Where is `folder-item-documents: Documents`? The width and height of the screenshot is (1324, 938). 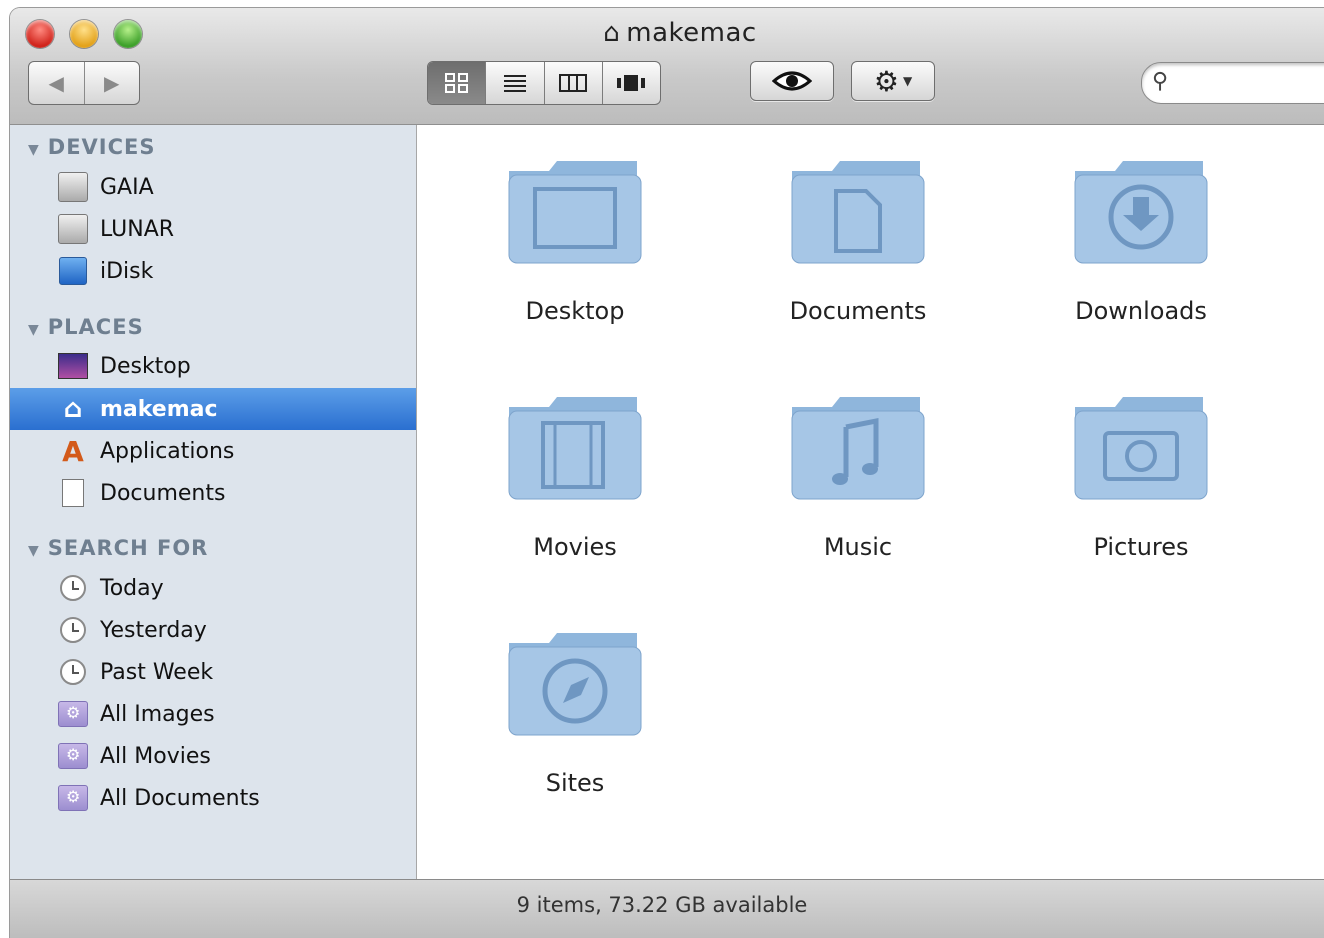 folder-item-documents: Documents is located at coordinates (858, 267).